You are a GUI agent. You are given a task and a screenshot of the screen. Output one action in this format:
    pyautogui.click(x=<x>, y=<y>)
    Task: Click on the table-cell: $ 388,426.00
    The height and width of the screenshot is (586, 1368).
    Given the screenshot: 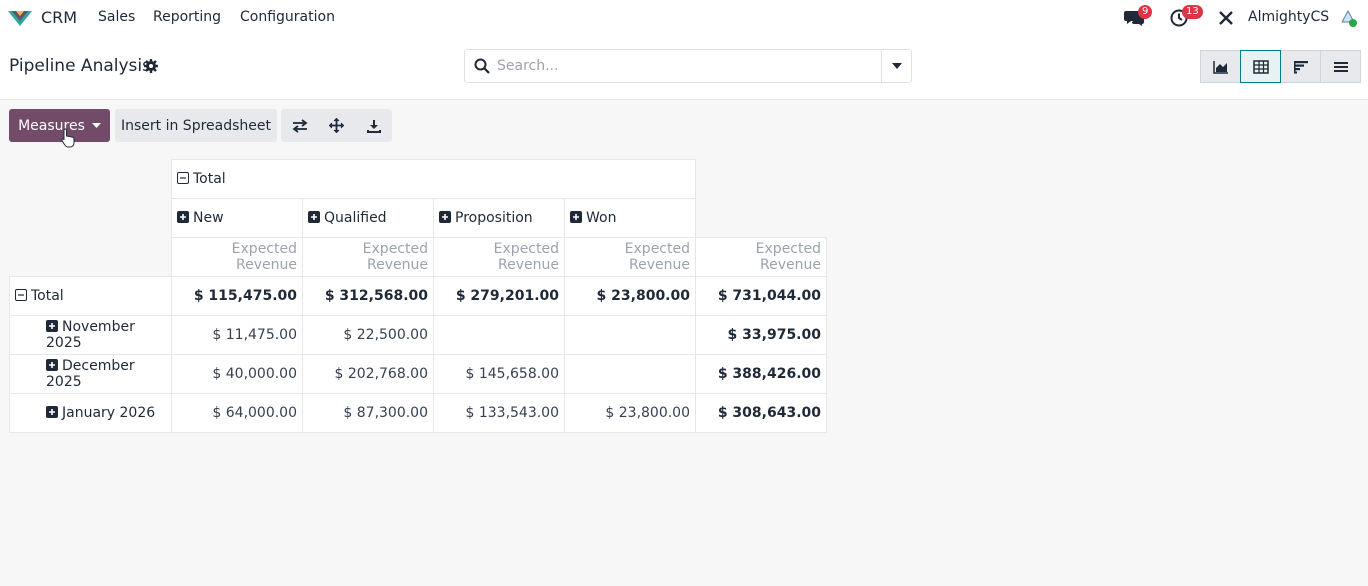 What is the action you would take?
    pyautogui.click(x=761, y=374)
    